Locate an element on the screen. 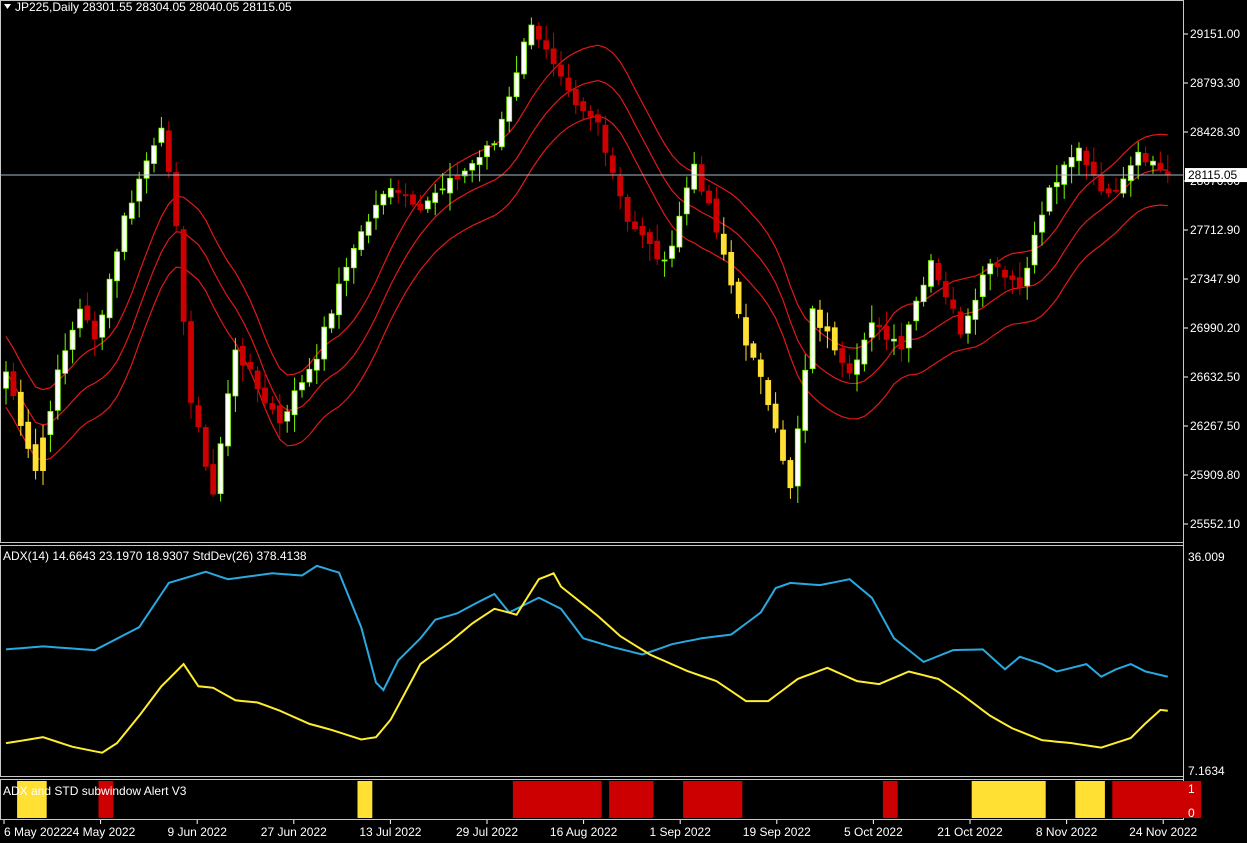 The width and height of the screenshot is (1247, 843). price-tick-label: 26632.50 is located at coordinates (1215, 377).